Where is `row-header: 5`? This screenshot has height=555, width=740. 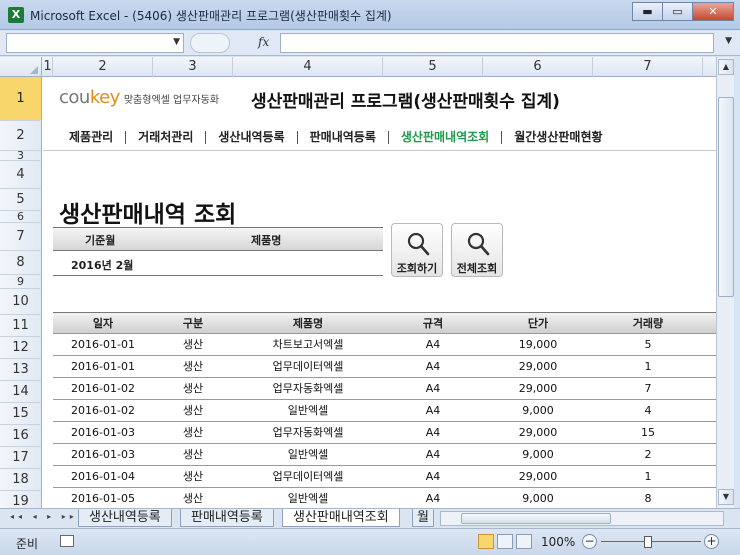 row-header: 5 is located at coordinates (21, 200).